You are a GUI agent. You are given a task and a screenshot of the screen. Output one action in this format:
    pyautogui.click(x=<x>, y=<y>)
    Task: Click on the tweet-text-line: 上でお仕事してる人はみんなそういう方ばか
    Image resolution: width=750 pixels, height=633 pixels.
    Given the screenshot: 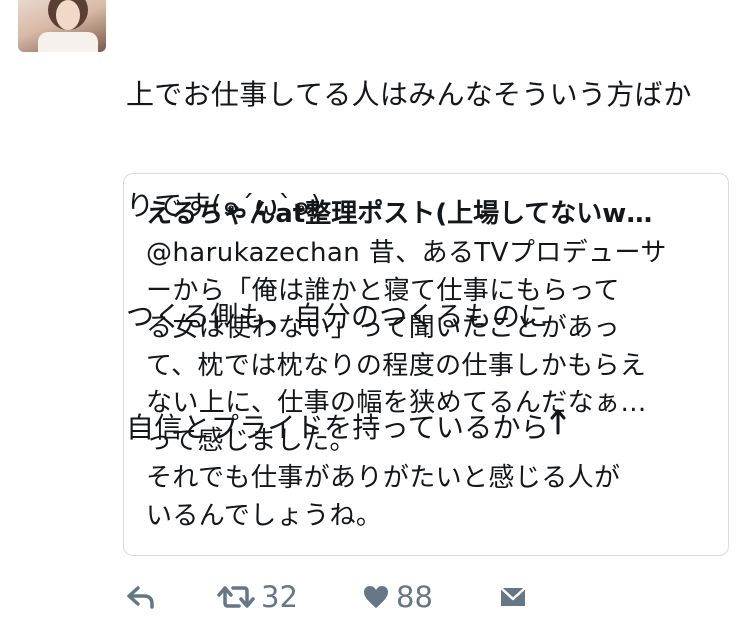 What is the action you would take?
    pyautogui.click(x=409, y=94)
    